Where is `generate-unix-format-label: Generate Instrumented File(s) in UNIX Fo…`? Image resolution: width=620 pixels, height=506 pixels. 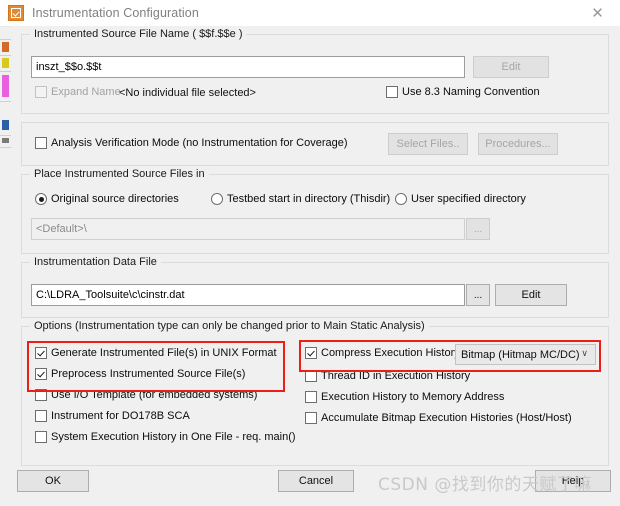
generate-unix-format-label: Generate Instrumented File(s) in UNIX Fo… is located at coordinates (164, 353).